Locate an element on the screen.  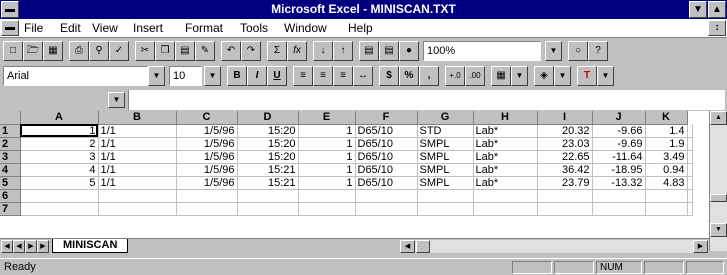
font-name-select: Arial is located at coordinates (75, 76).